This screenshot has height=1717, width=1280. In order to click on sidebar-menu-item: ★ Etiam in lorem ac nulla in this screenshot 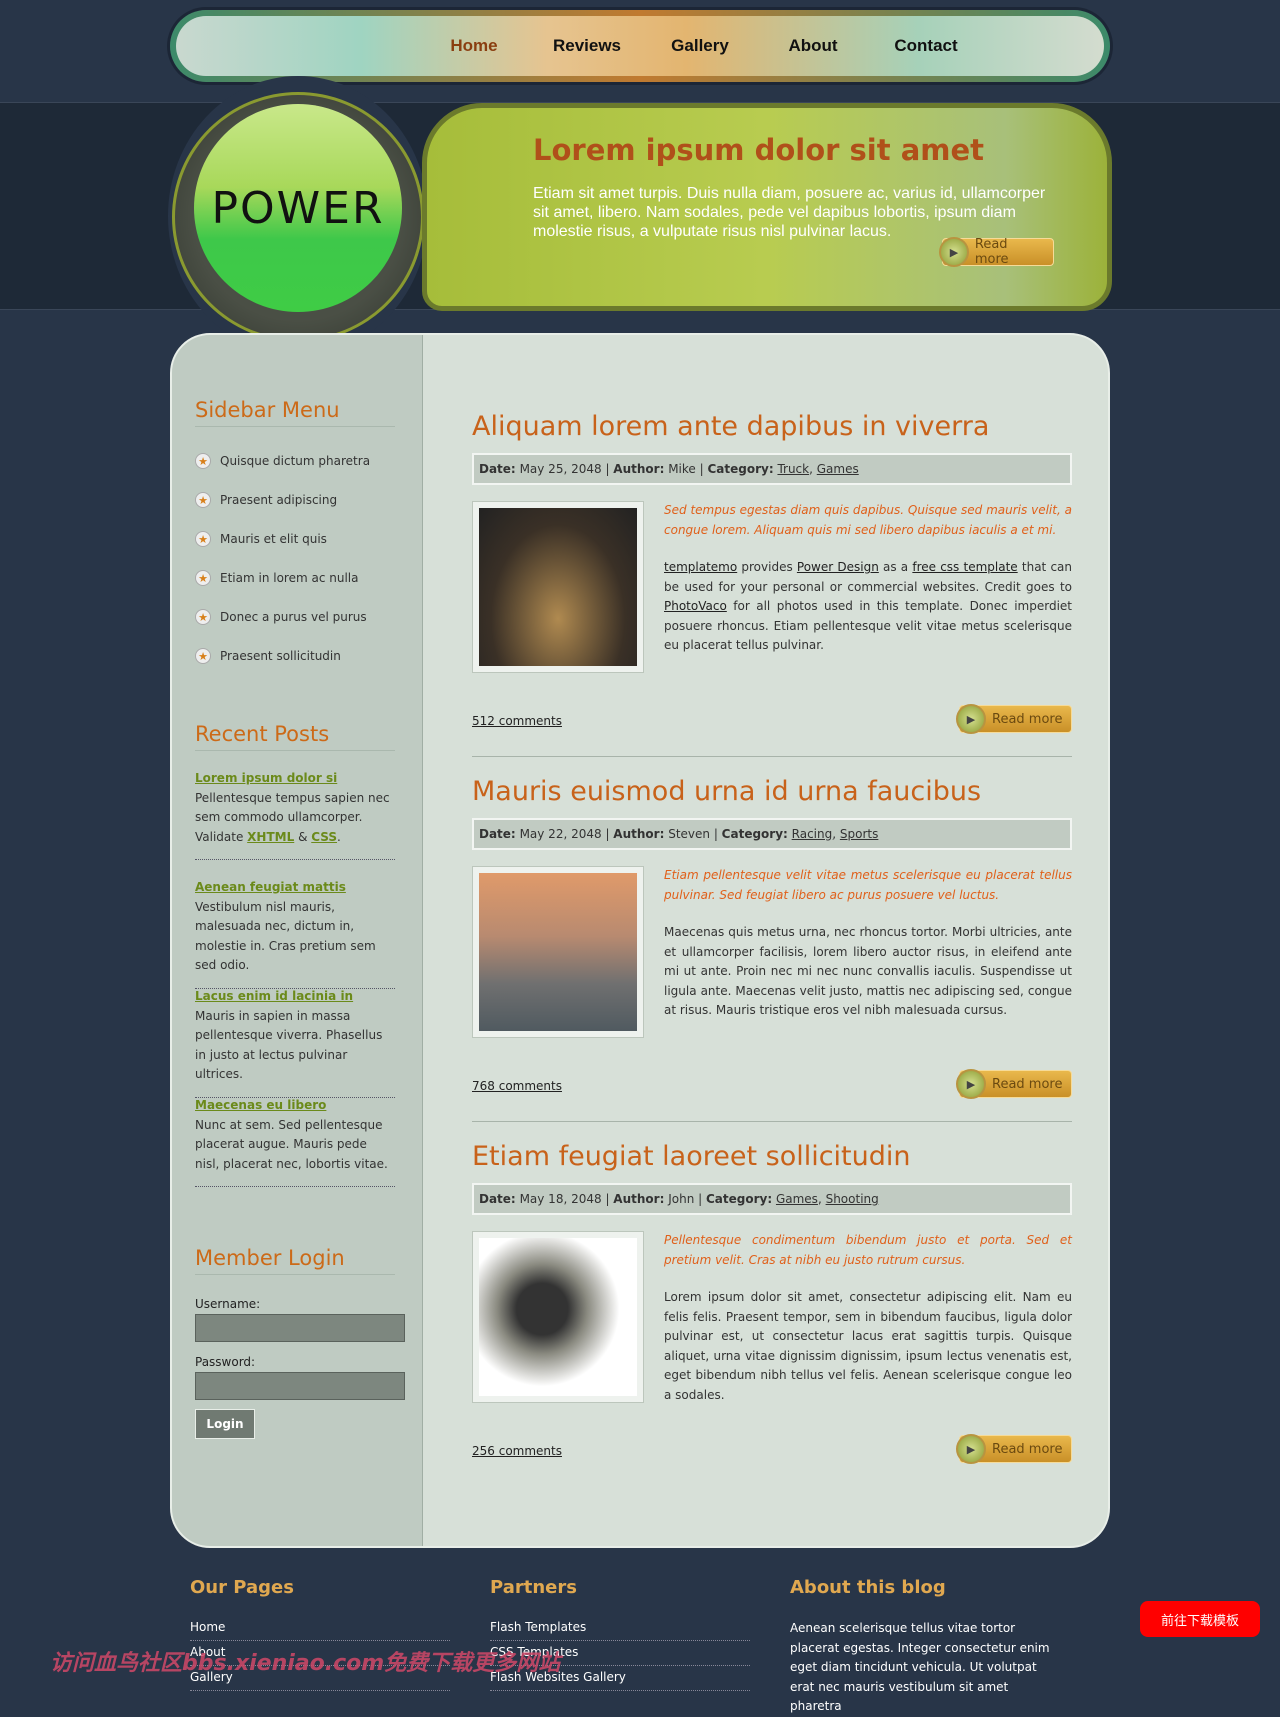, I will do `click(276, 578)`.